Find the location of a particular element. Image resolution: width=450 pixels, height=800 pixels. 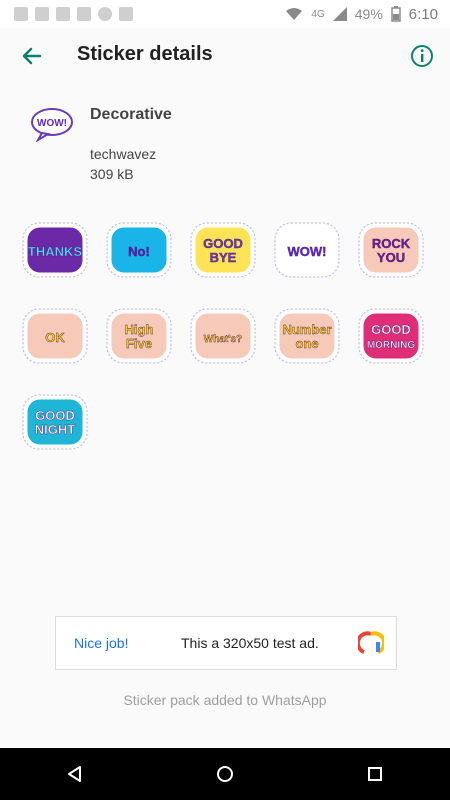

battery-percent: 49% is located at coordinates (368, 14).